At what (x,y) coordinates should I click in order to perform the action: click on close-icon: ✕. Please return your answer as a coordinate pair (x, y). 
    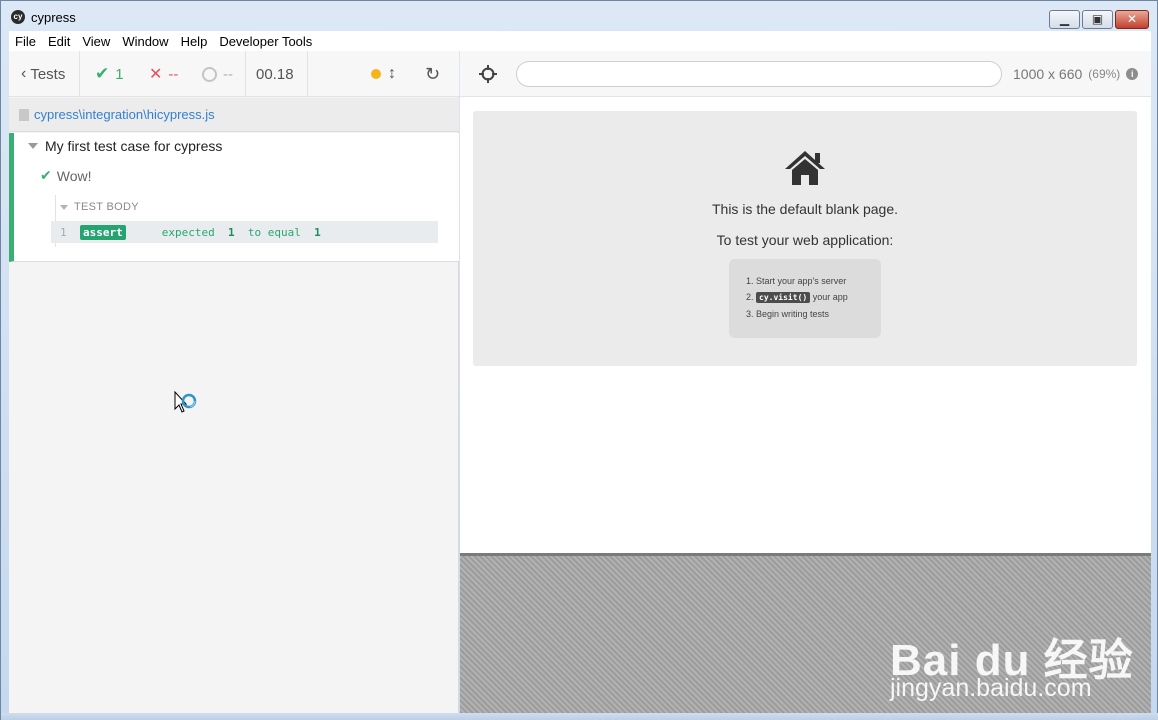
    Looking at the image, I should click on (1132, 19).